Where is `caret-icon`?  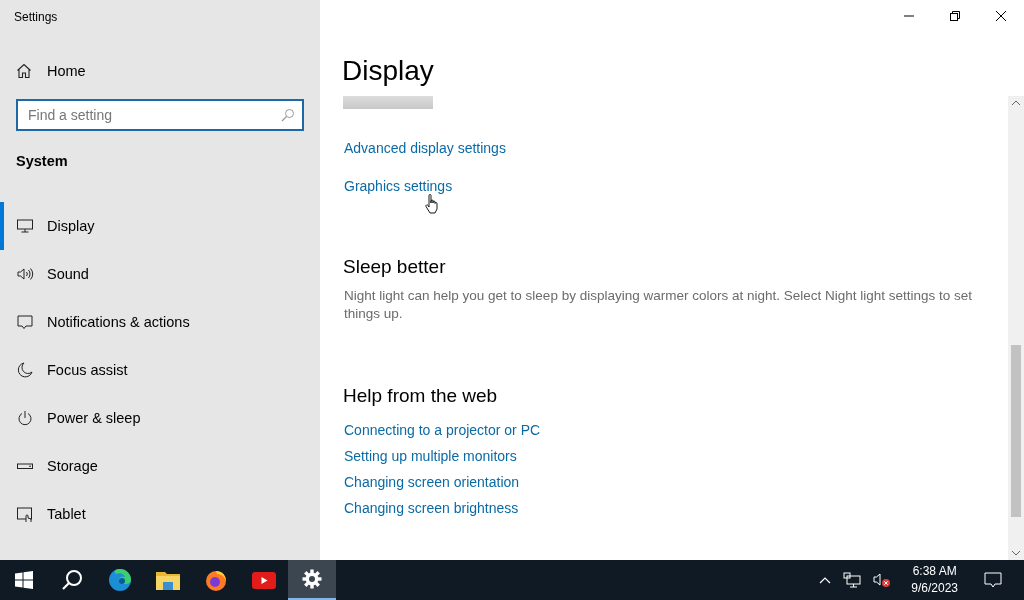 caret-icon is located at coordinates (825, 580).